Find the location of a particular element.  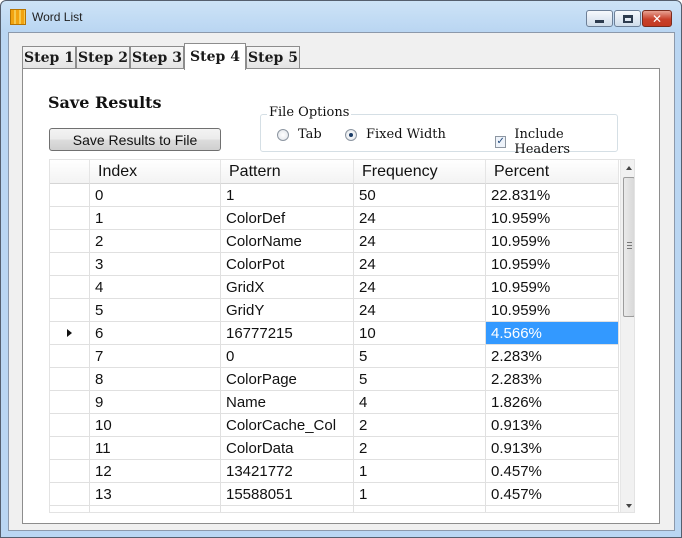

table-row: 1 ColorDef 24 10.959% is located at coordinates (335, 218).